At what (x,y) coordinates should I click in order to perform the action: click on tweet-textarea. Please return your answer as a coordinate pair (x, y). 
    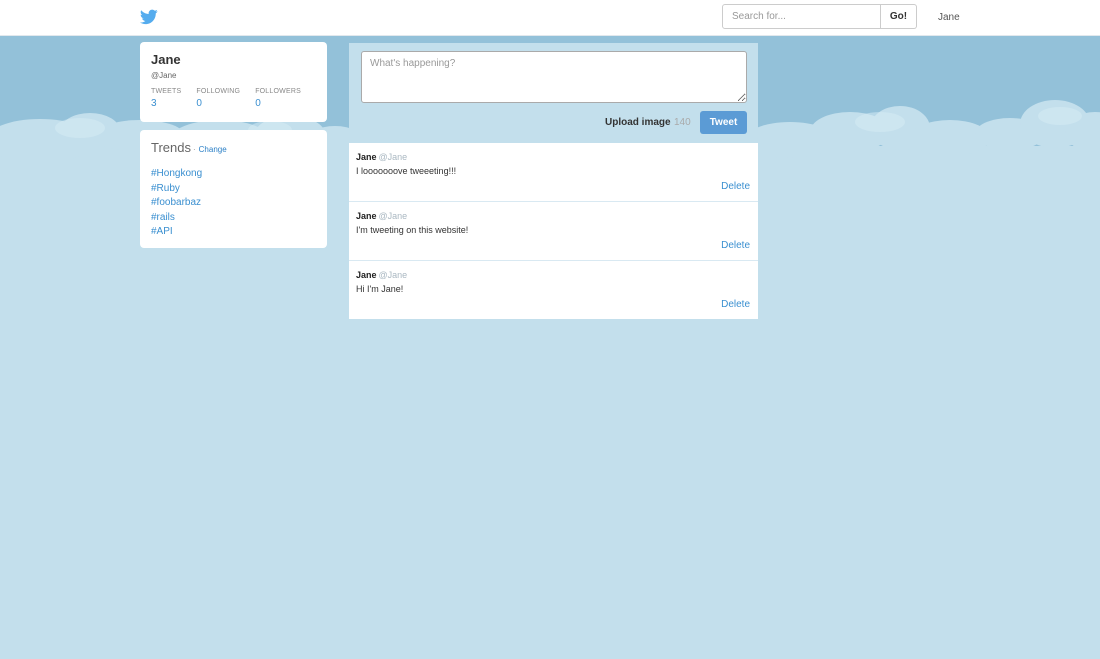
    Looking at the image, I should click on (554, 77).